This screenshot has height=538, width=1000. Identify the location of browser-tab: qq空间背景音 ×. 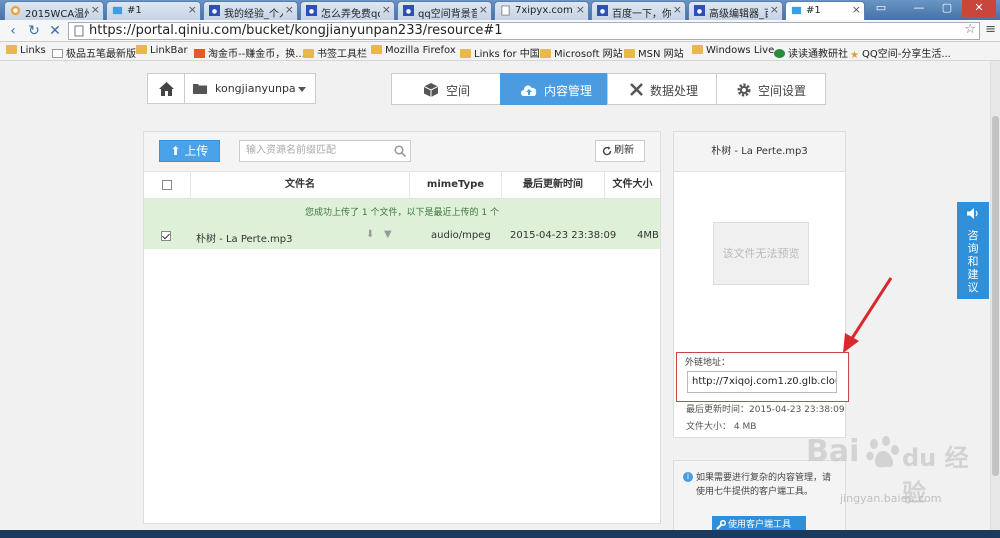
(444, 10).